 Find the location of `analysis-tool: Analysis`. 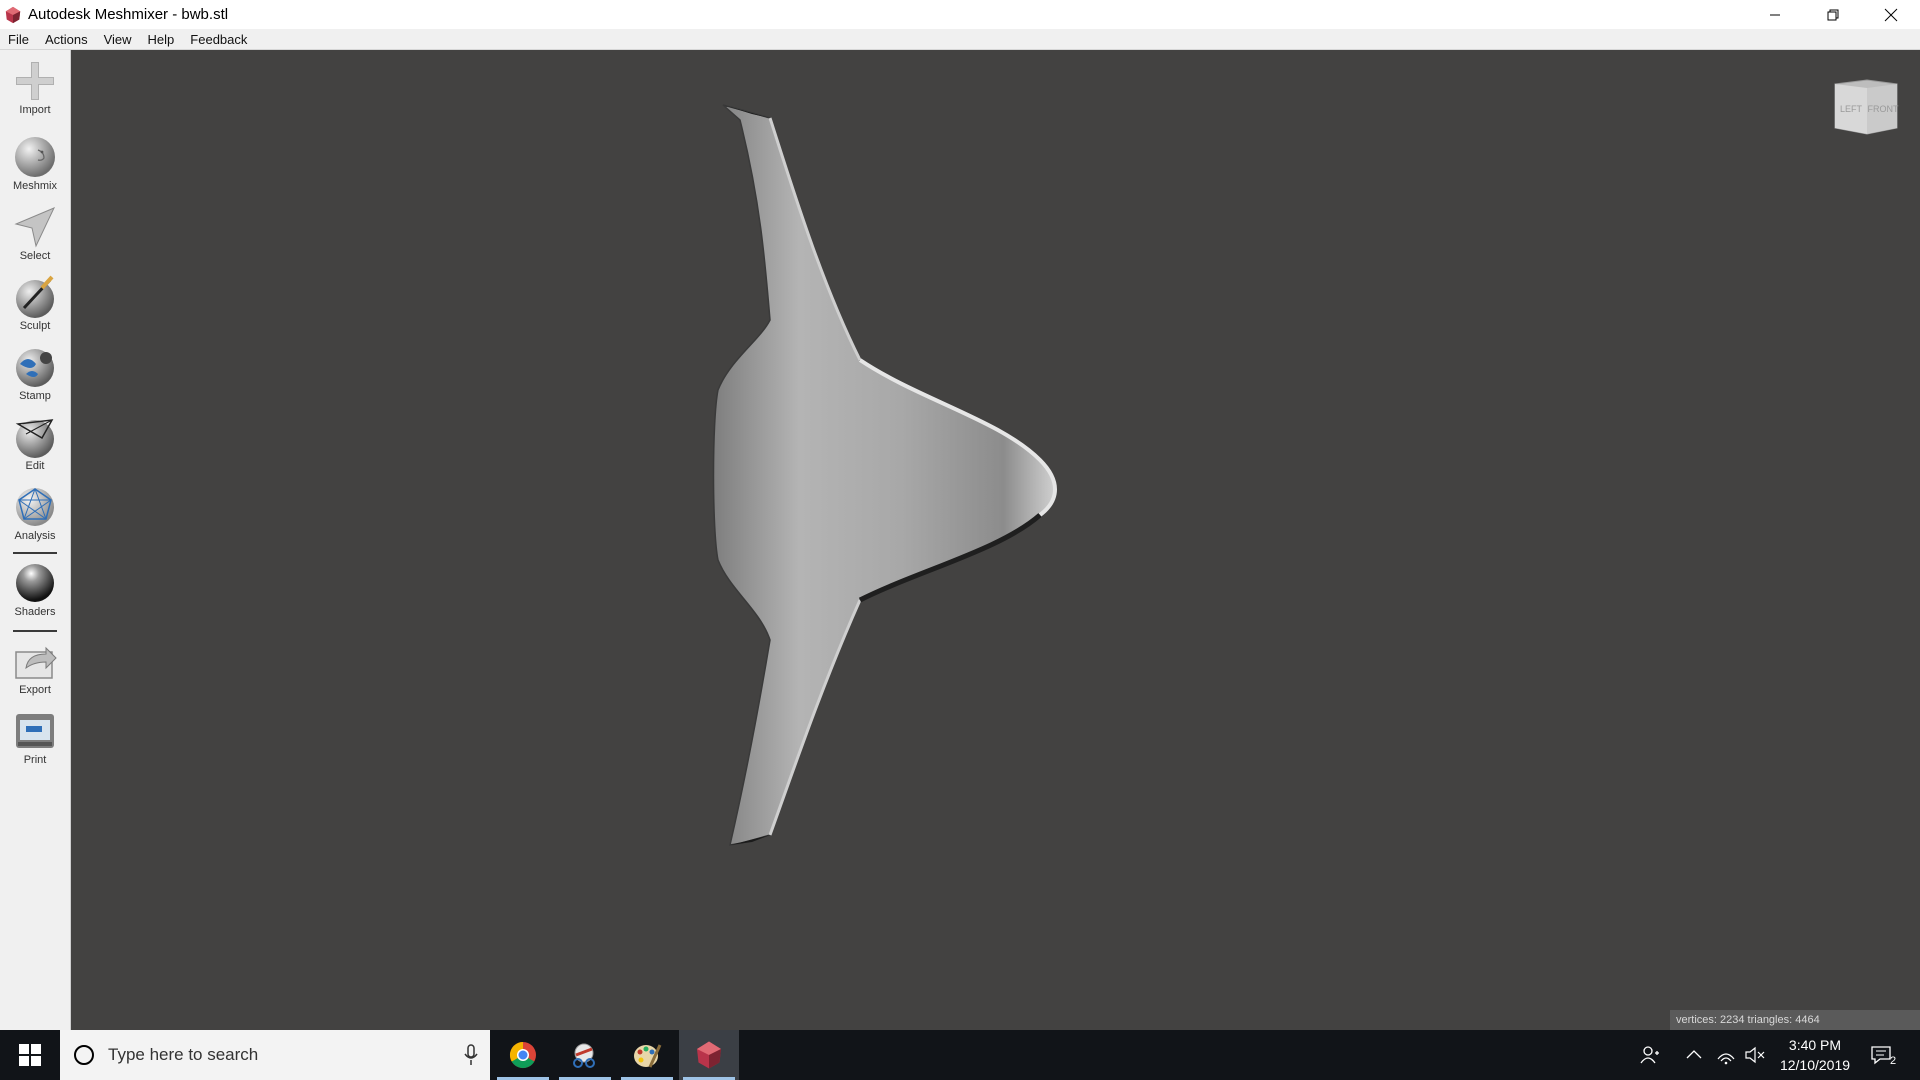

analysis-tool: Analysis is located at coordinates (35, 513).